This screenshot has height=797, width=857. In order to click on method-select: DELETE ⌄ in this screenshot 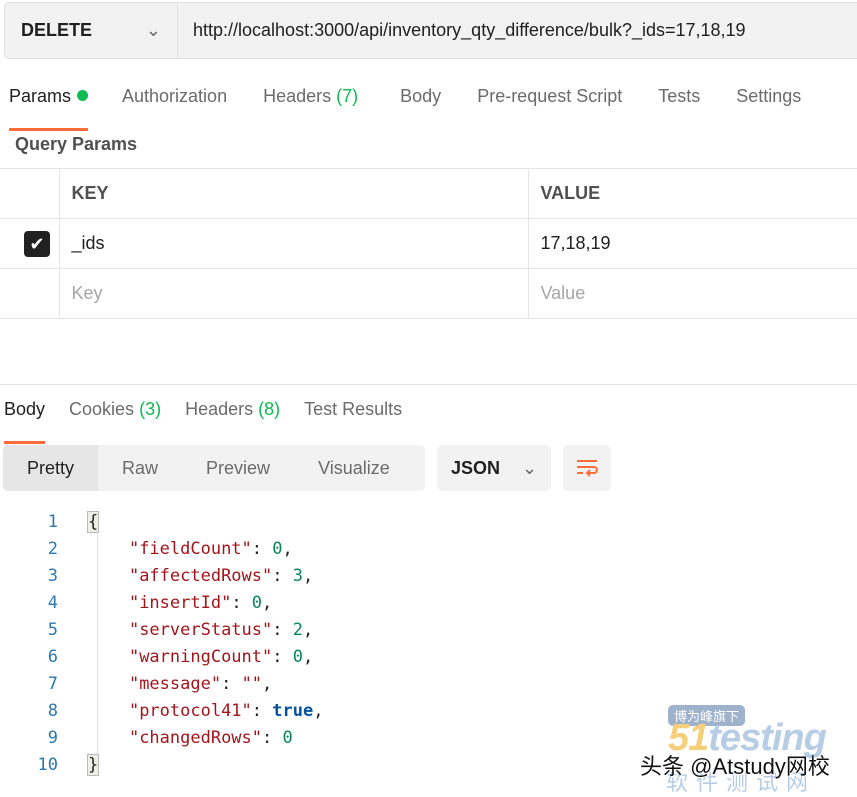, I will do `click(91, 30)`.